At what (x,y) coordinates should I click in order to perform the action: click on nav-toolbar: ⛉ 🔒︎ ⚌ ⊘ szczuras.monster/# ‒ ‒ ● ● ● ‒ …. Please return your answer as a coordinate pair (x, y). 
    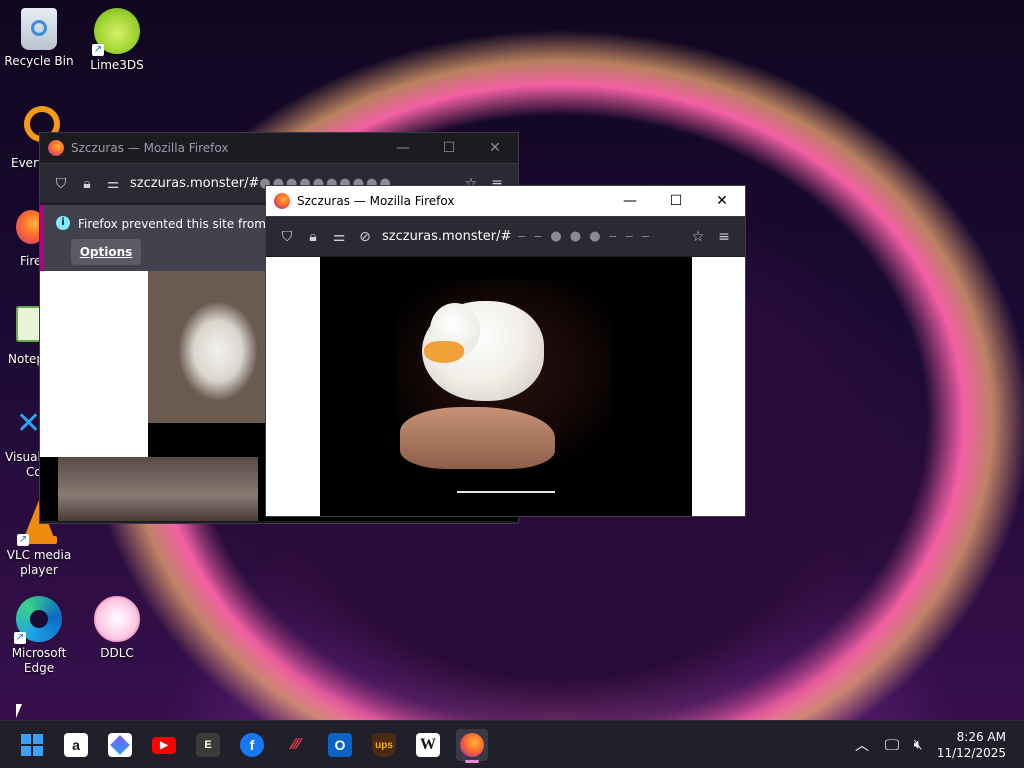
    Looking at the image, I should click on (505, 236).